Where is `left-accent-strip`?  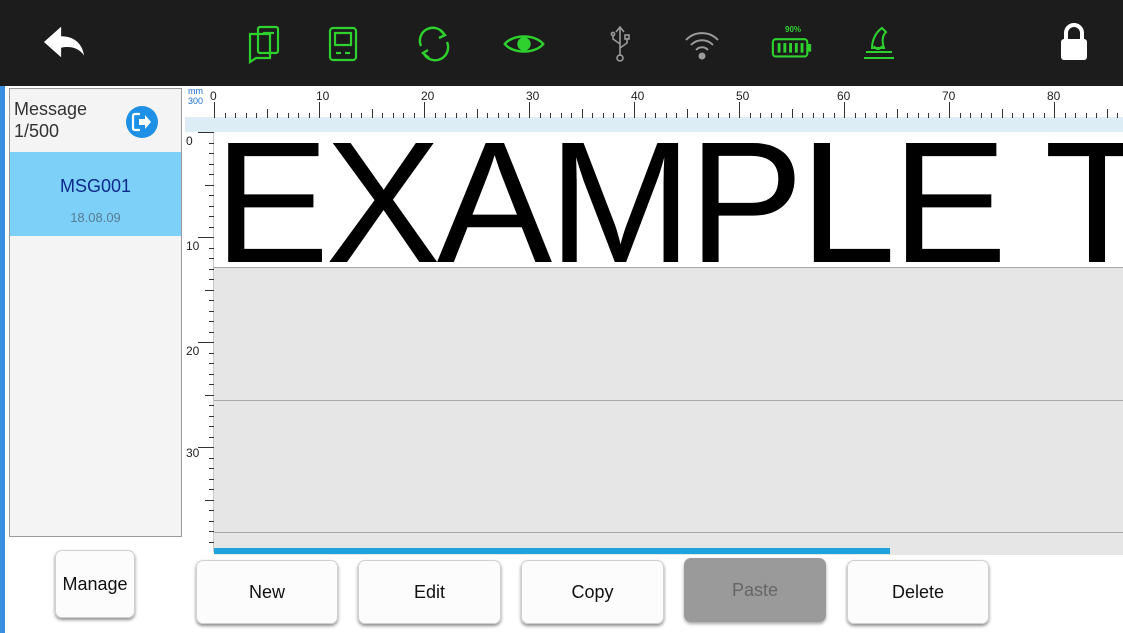 left-accent-strip is located at coordinates (2, 359).